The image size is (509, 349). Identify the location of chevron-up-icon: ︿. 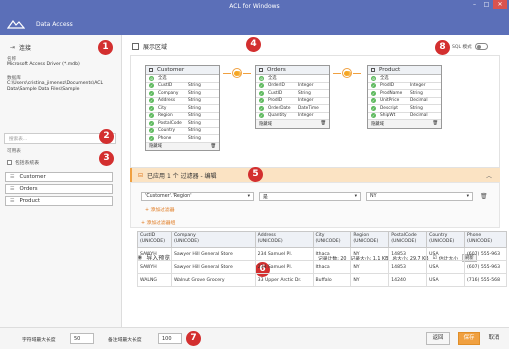
(489, 175).